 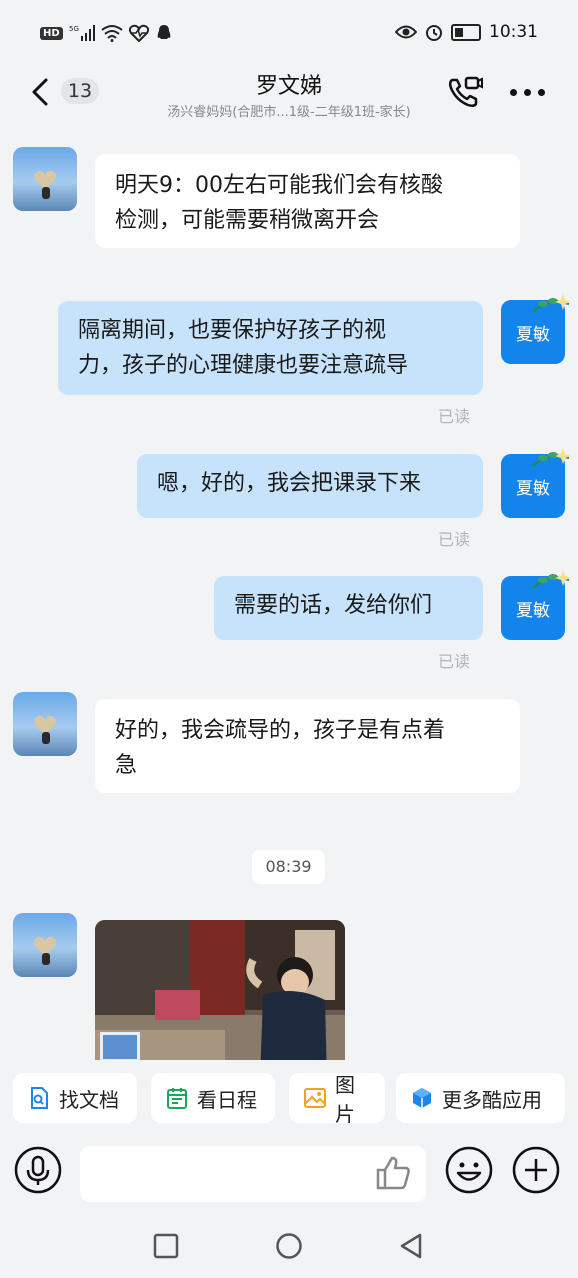 I want to click on message-line: 嗯，好的，我会把课录下来, so click(x=289, y=483).